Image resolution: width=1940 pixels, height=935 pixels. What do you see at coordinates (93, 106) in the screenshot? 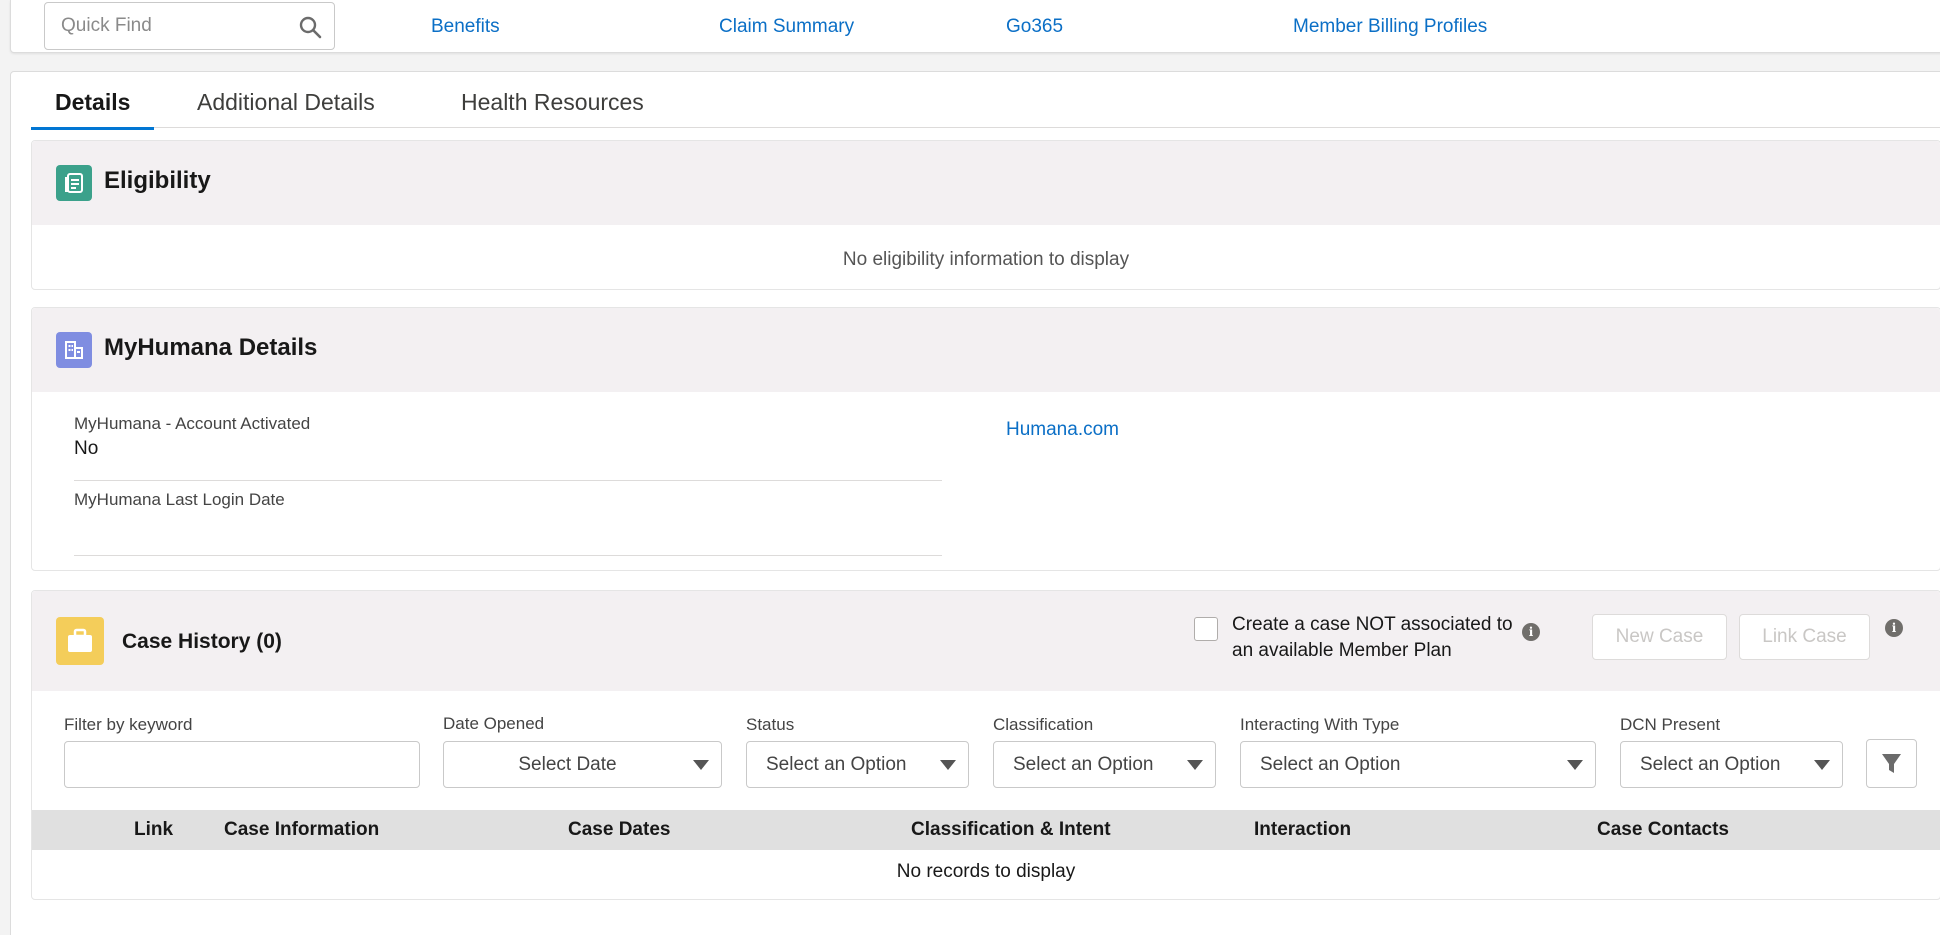
I see `tab-details: Details` at bounding box center [93, 106].